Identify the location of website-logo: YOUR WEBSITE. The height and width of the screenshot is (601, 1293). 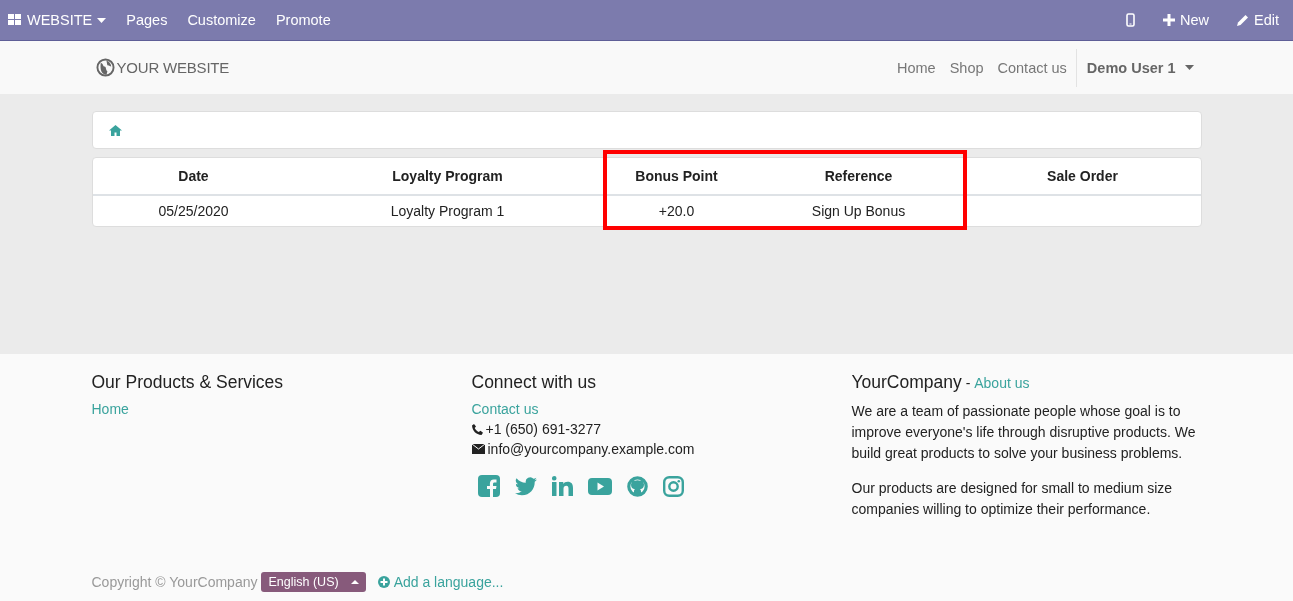
(162, 67).